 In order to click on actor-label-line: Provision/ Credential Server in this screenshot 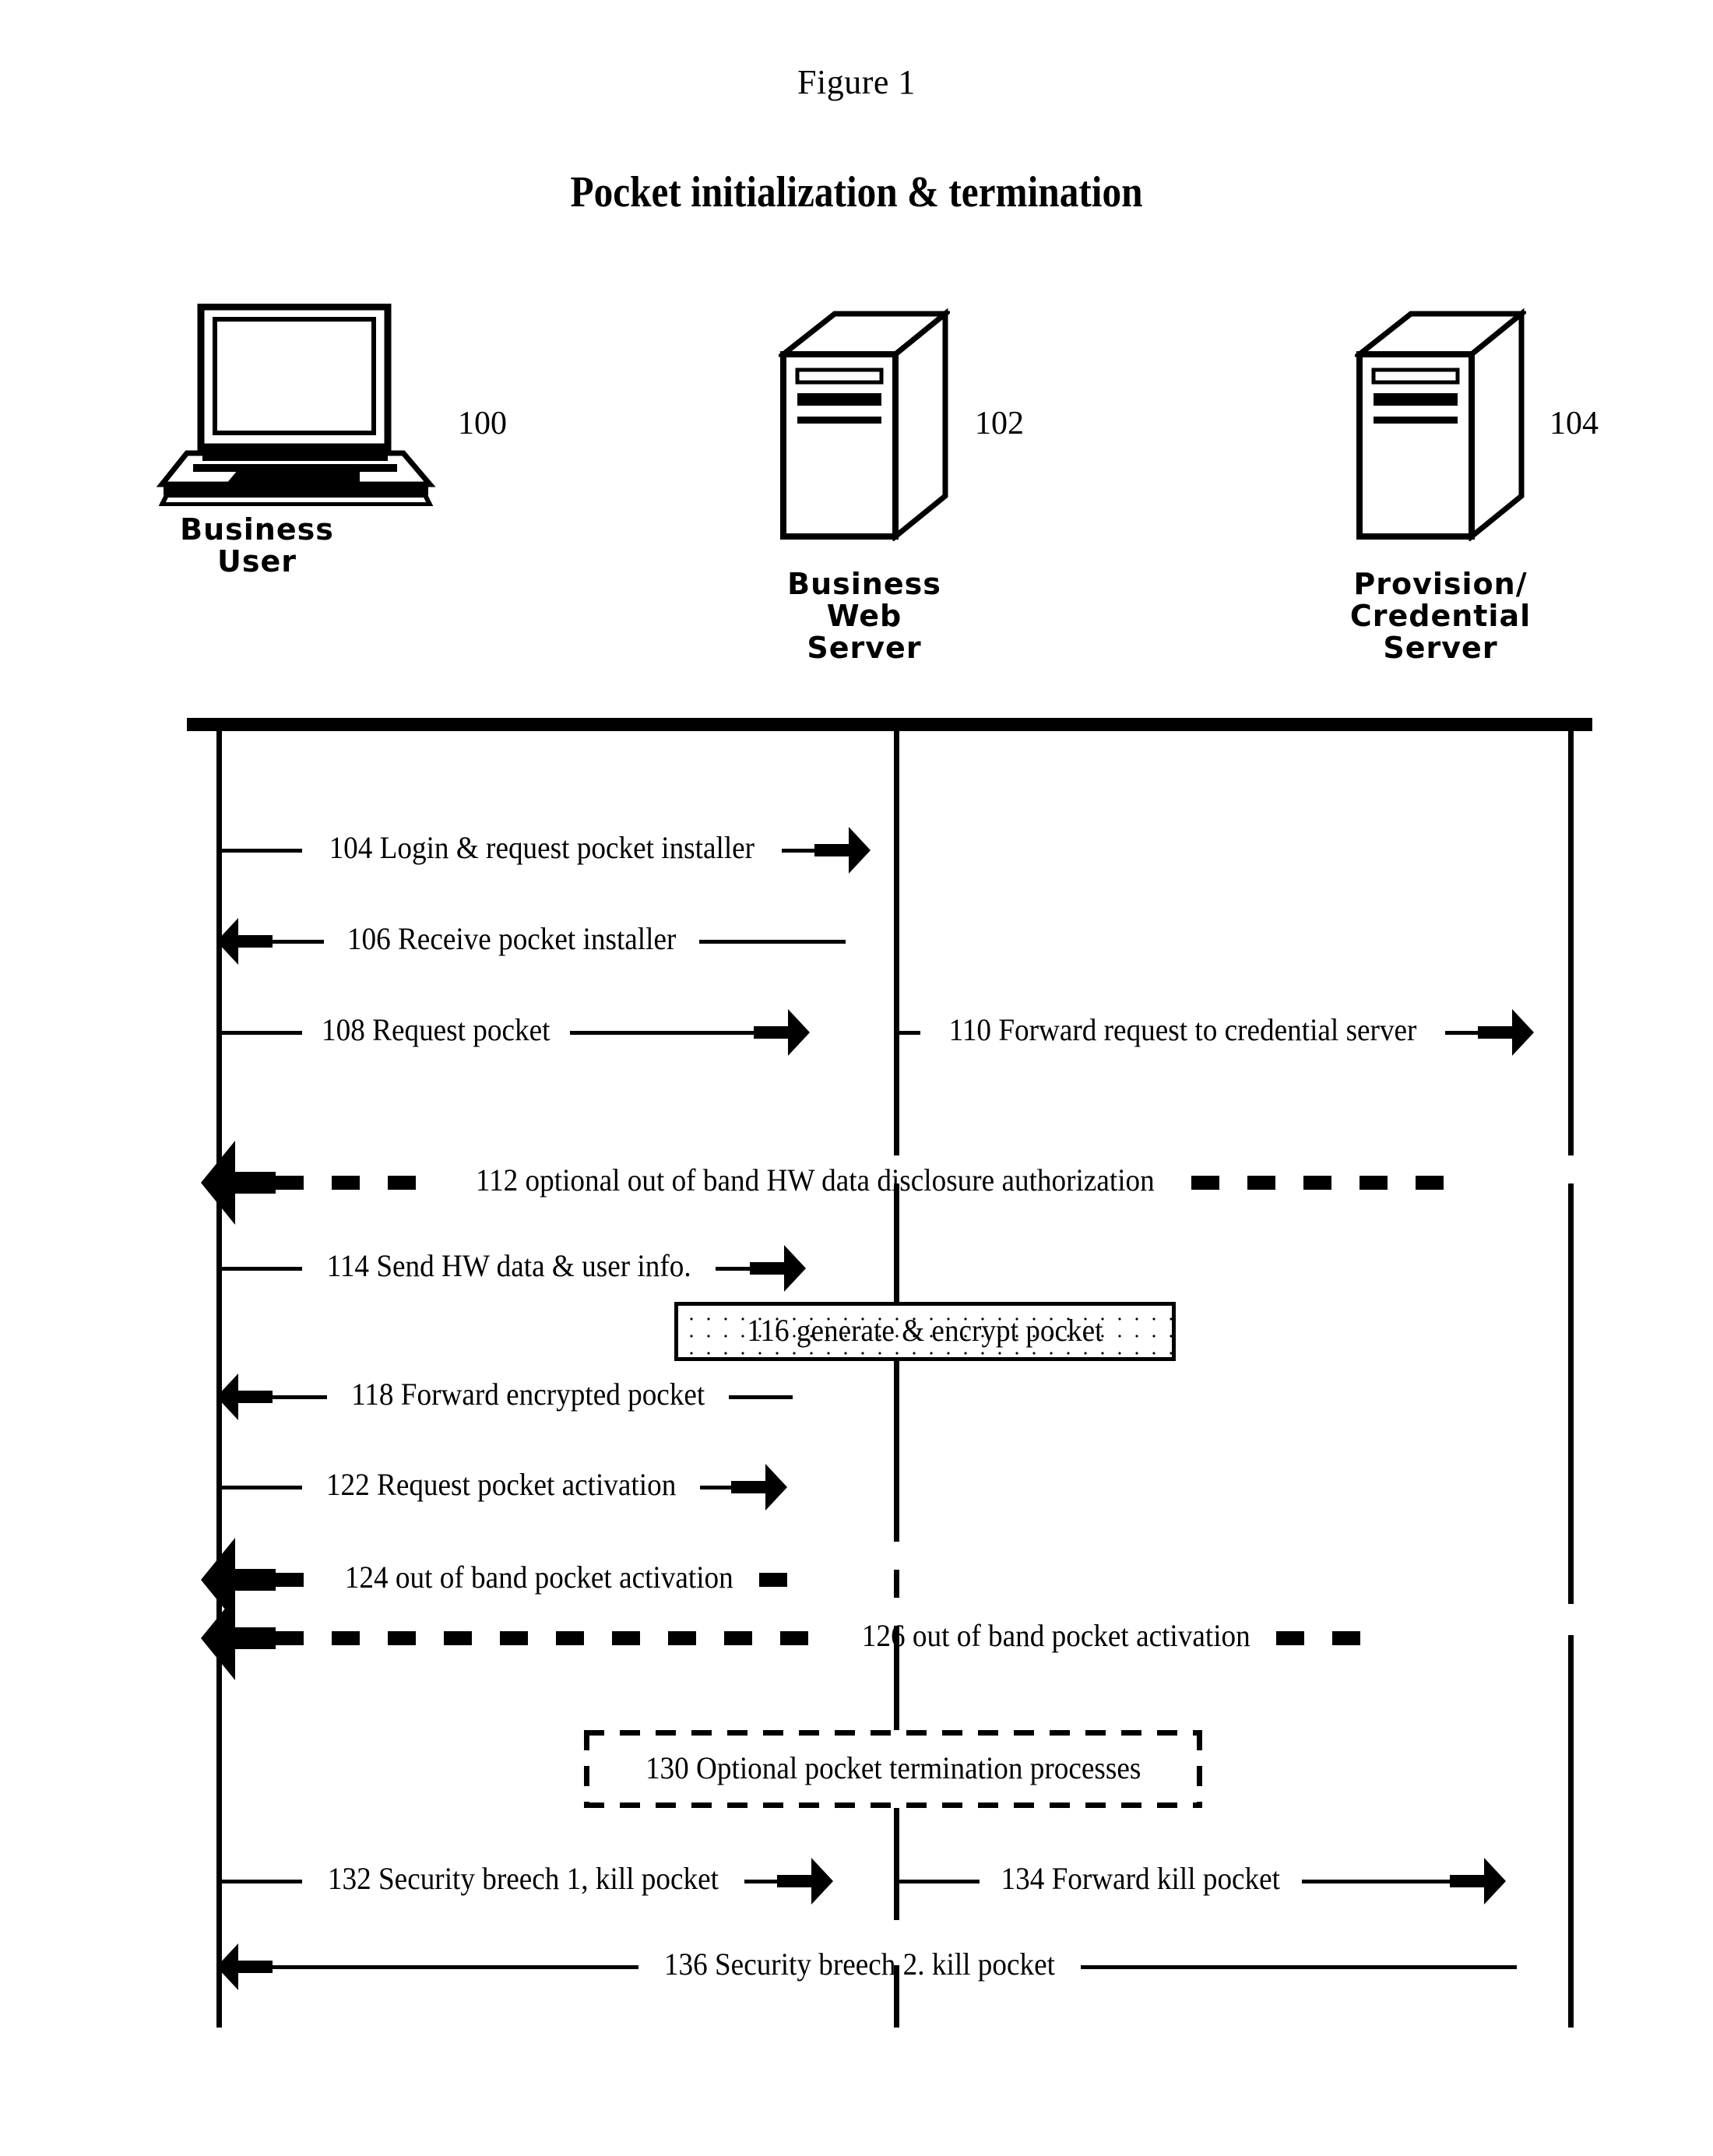, I will do `click(1440, 616)`.